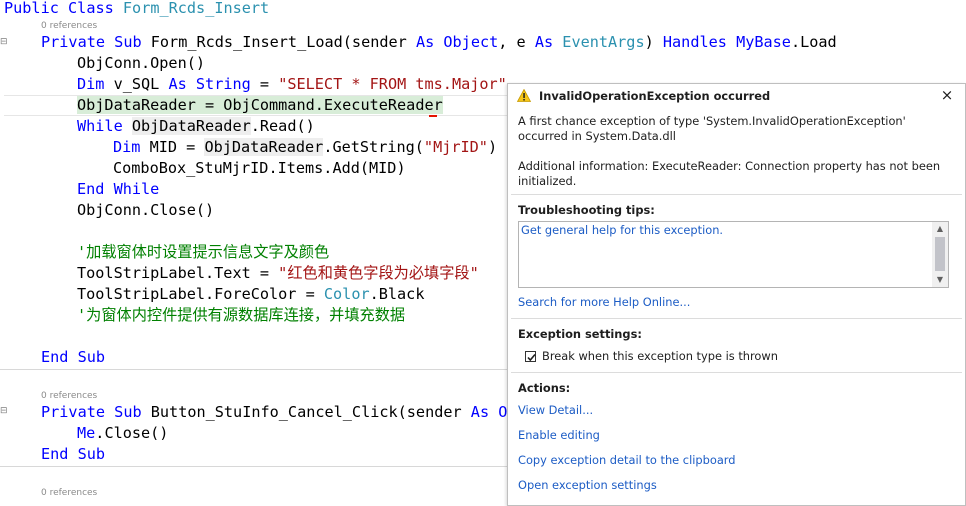 Image resolution: width=966 pixels, height=506 pixels. What do you see at coordinates (141, 63) in the screenshot?
I see `code-line: ObjConn.Open()` at bounding box center [141, 63].